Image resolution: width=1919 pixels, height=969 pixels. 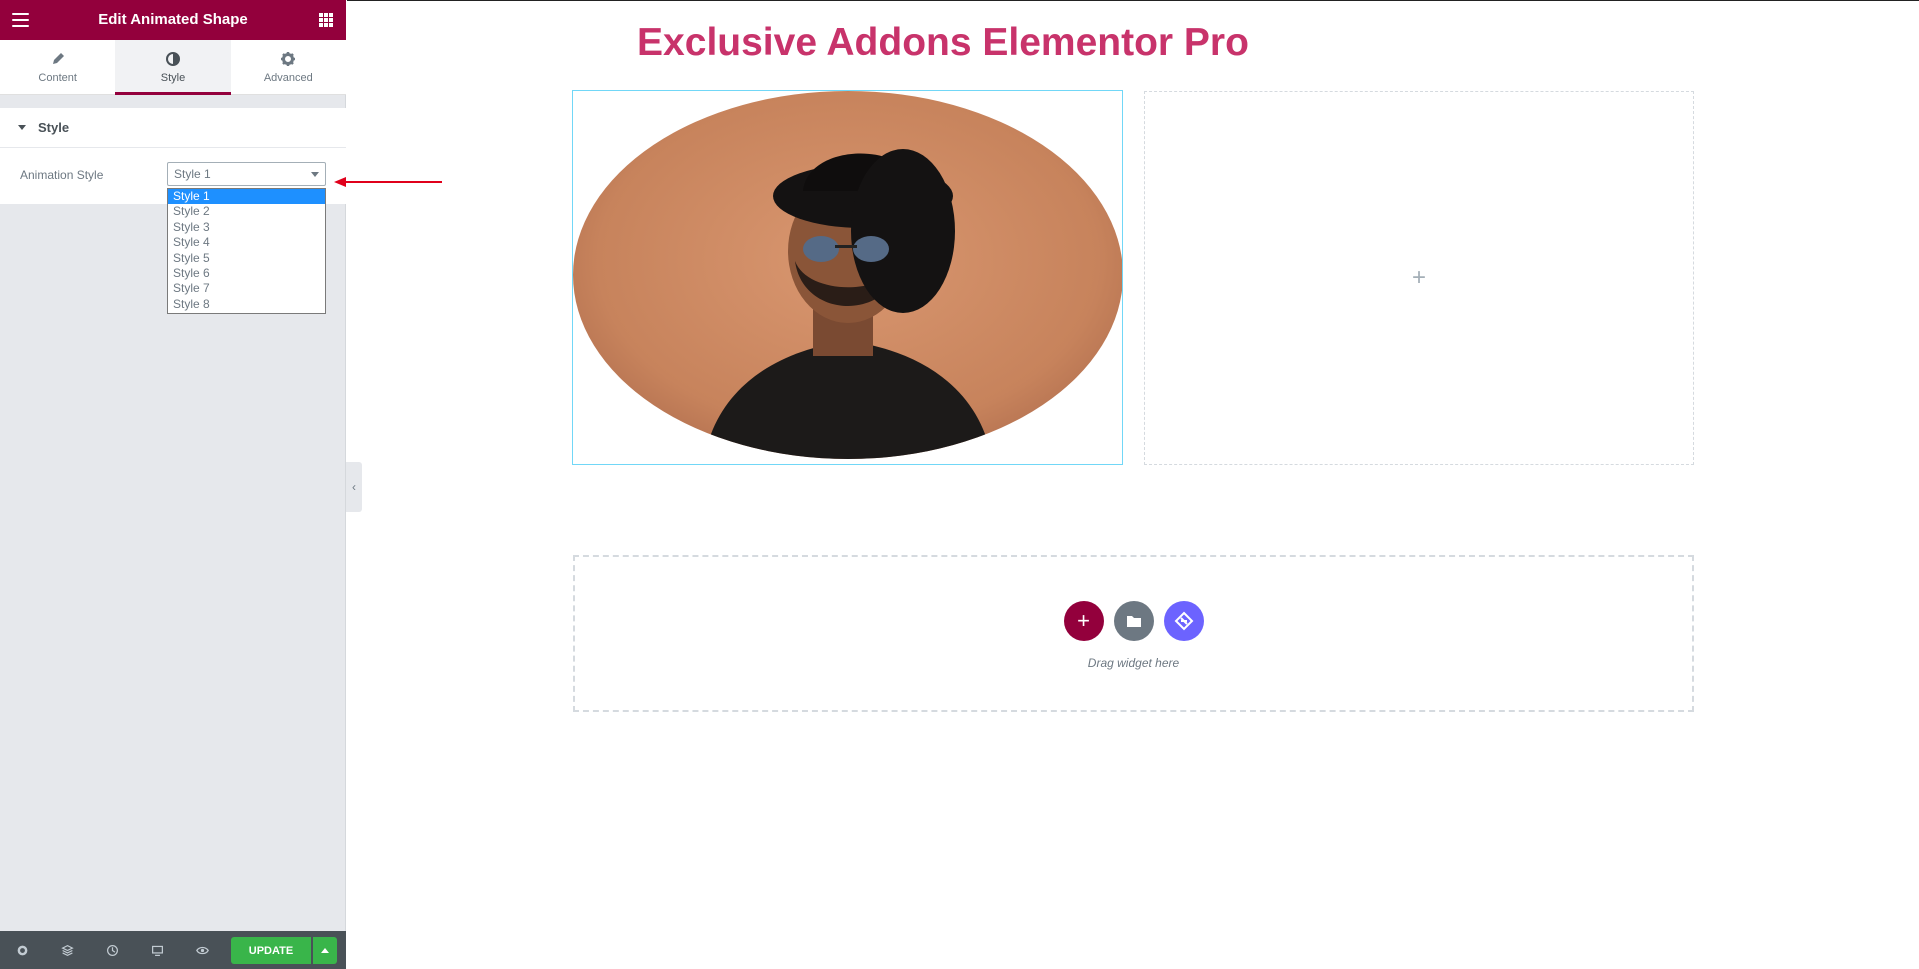 What do you see at coordinates (57, 67) in the screenshot?
I see `tab-content: Content` at bounding box center [57, 67].